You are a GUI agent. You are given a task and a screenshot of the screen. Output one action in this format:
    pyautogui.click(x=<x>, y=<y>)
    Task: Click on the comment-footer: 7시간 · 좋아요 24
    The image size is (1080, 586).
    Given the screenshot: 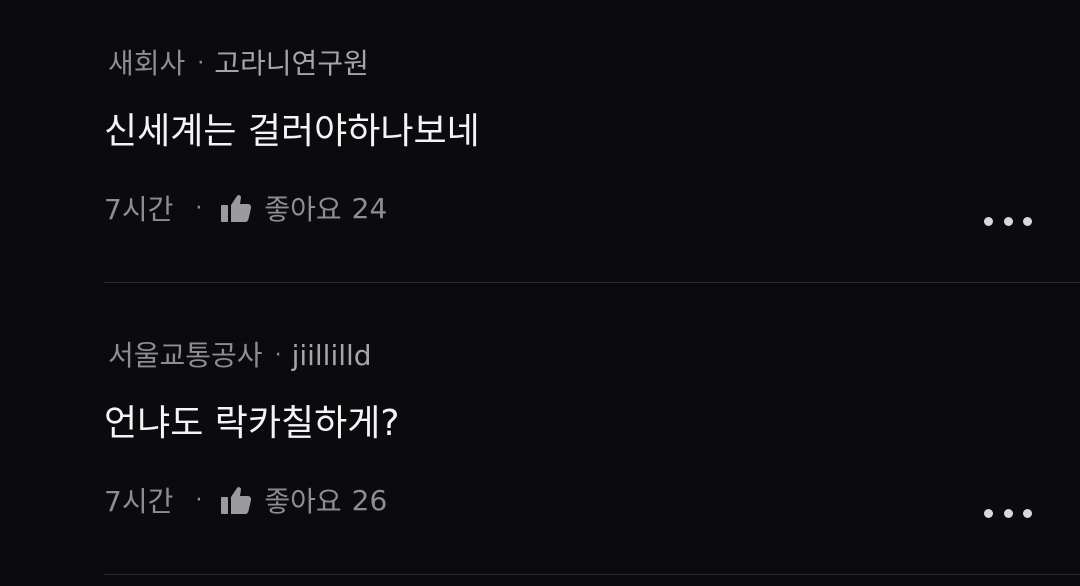 What is the action you would take?
    pyautogui.click(x=245, y=208)
    